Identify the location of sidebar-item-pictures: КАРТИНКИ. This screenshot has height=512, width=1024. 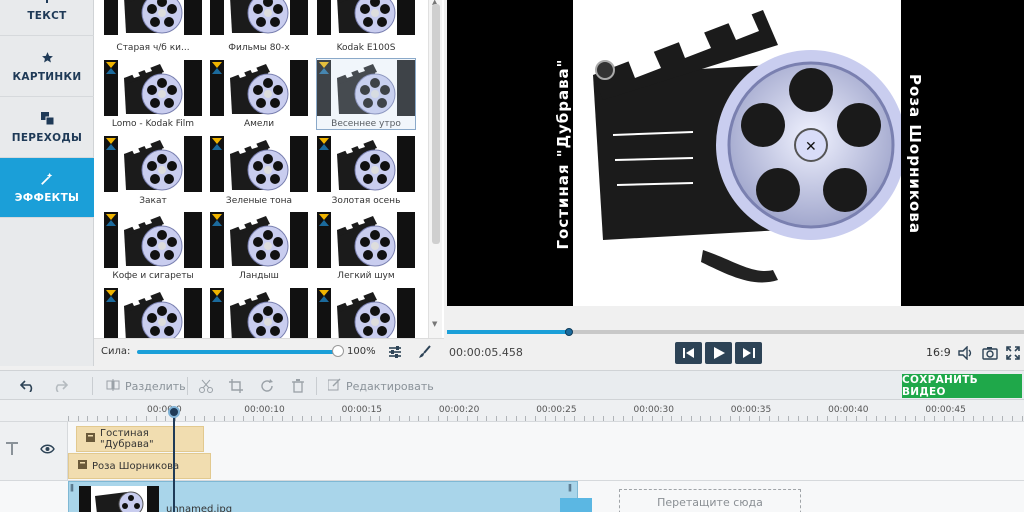
(47, 67).